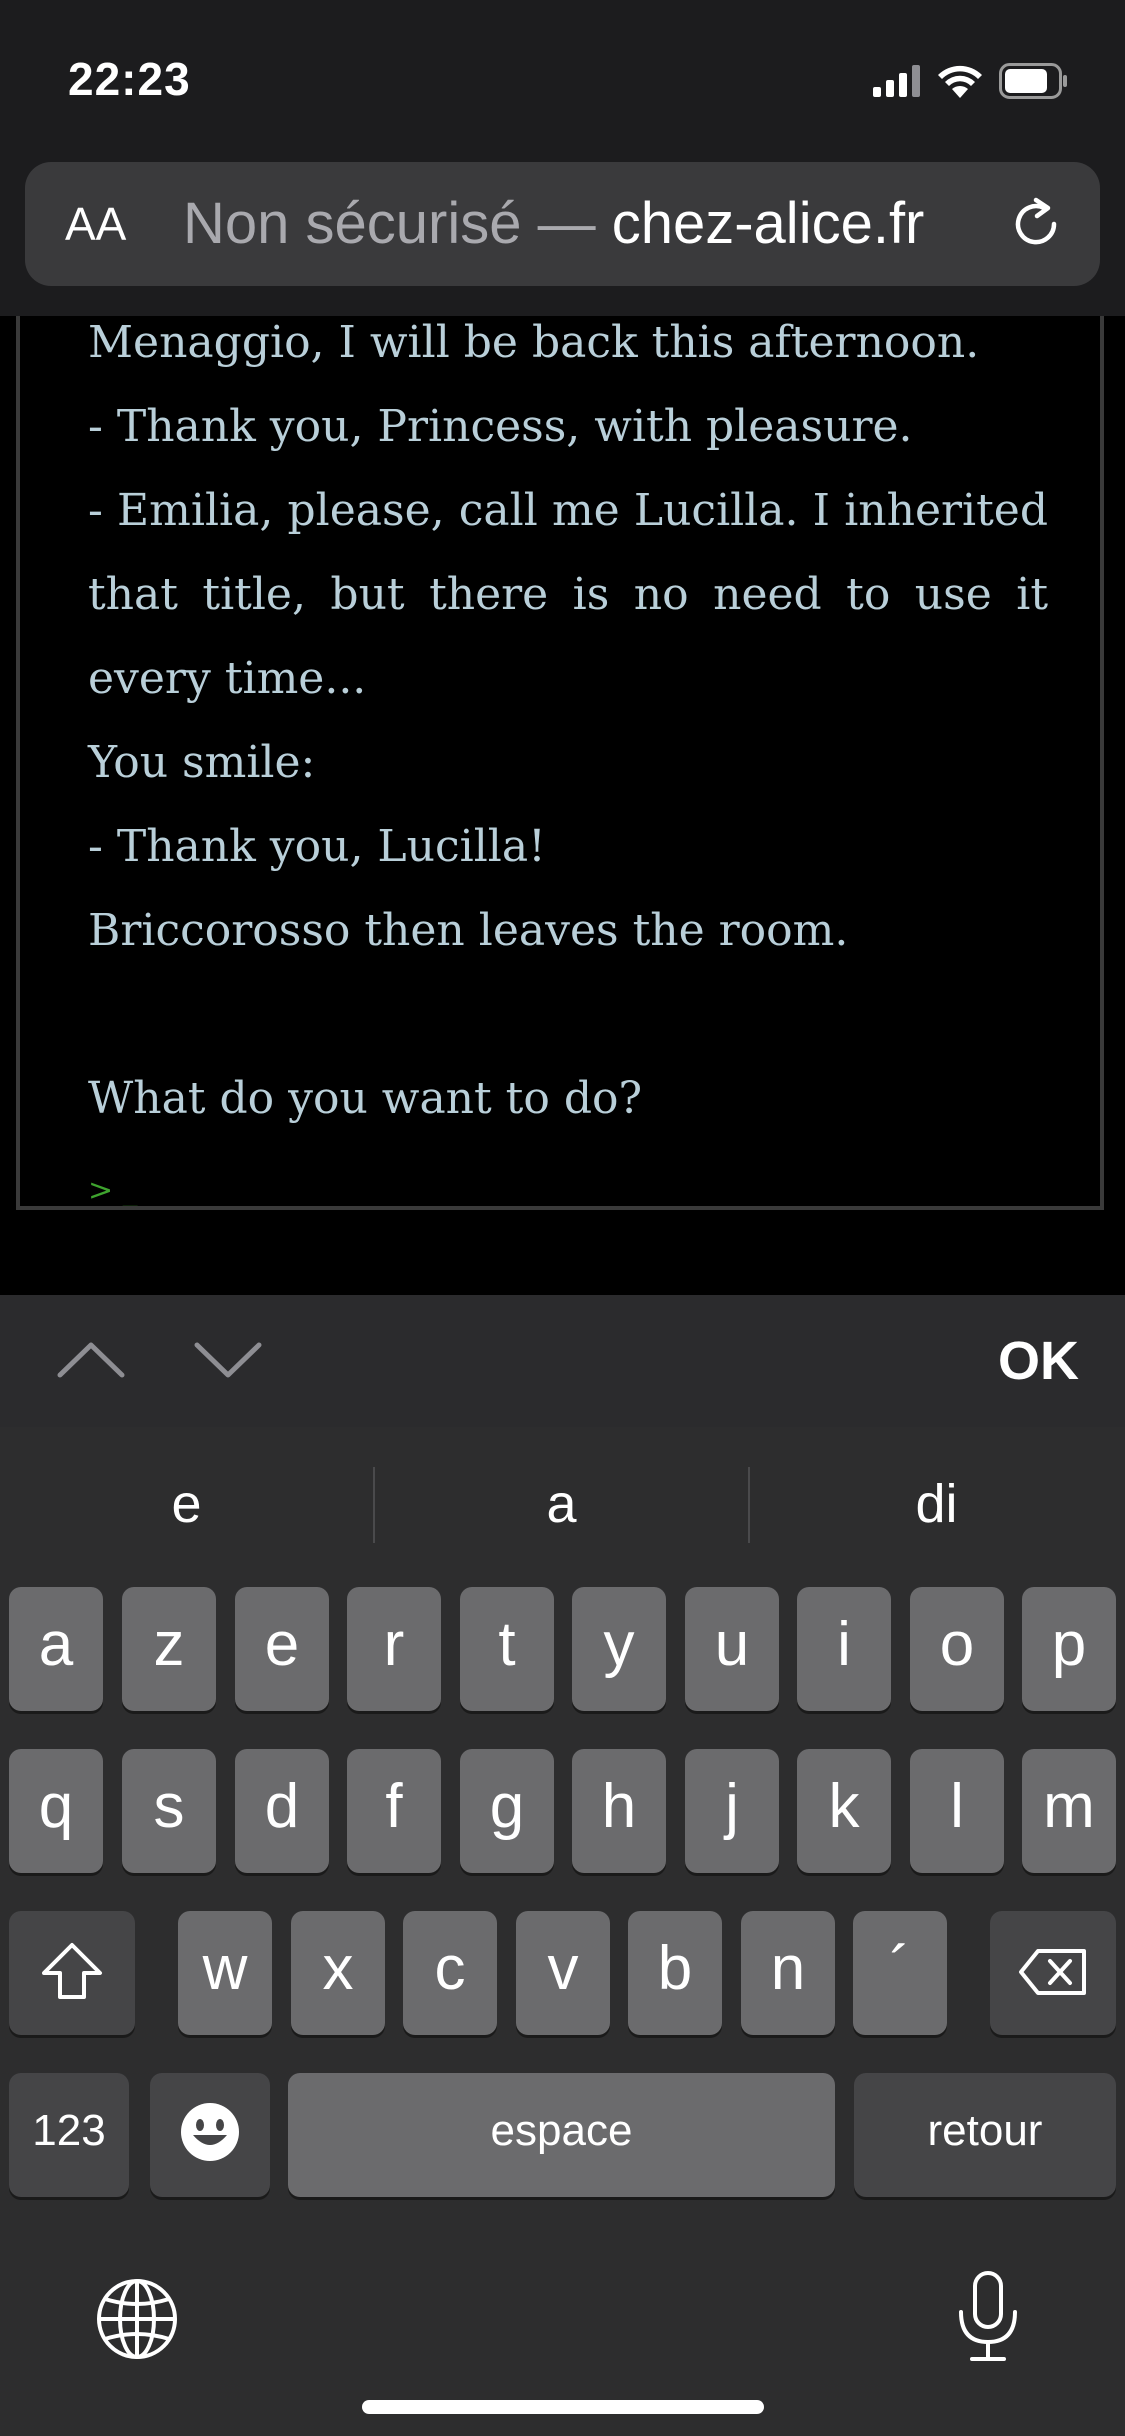  I want to click on browser-chrome: 22:23 AA Non sécurisé — chez-alice.fr, so click(562, 158).